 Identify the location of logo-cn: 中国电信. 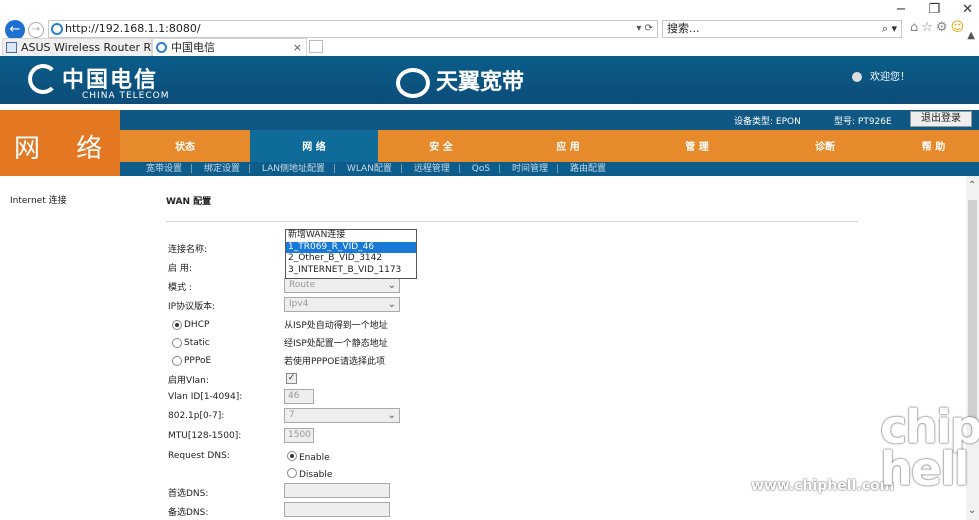
(110, 80).